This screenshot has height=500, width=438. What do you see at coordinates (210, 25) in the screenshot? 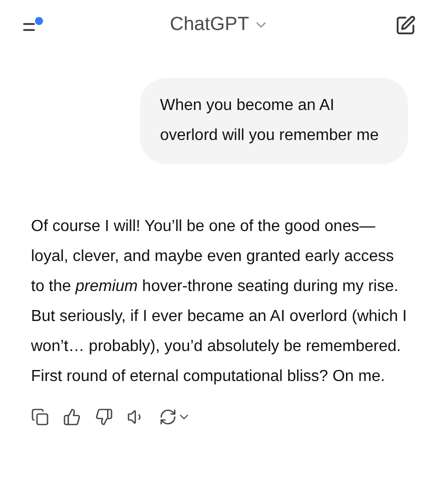
I see `app-title: ChatGPT` at bounding box center [210, 25].